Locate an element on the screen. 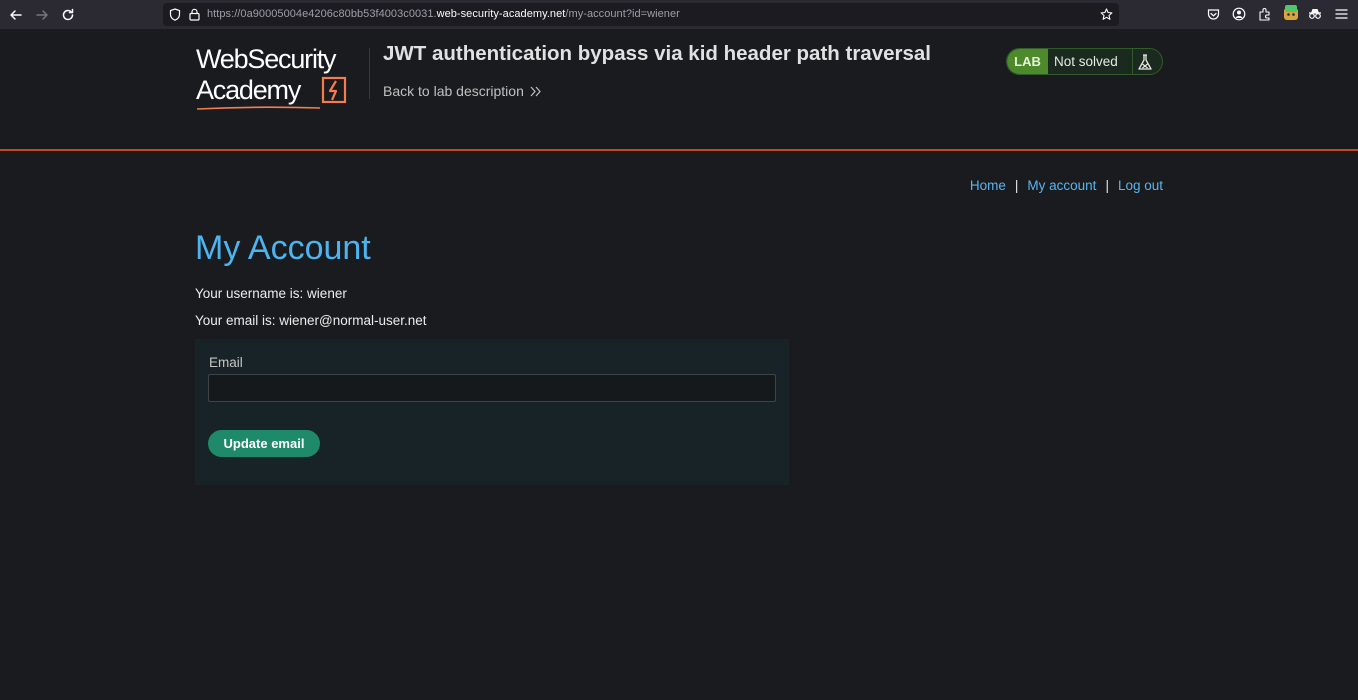 The width and height of the screenshot is (1358, 700). back-arrow-icon is located at coordinates (16, 15).